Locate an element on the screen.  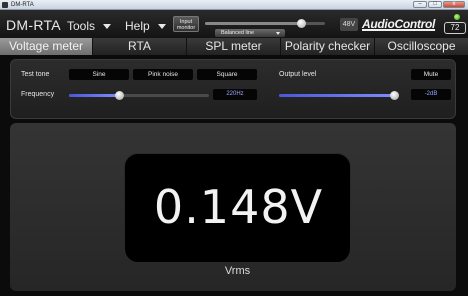
output-level-value: -2dB is located at coordinates (431, 94).